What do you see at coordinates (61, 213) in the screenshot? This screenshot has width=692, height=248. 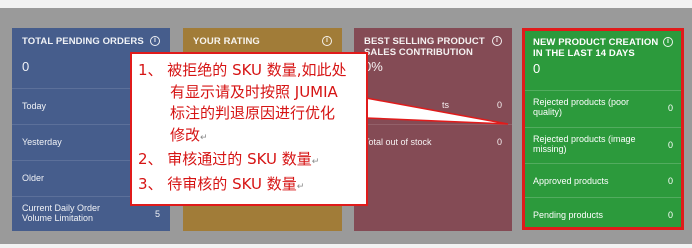 I see `row-label: Current Daily Order Volume Limitation` at bounding box center [61, 213].